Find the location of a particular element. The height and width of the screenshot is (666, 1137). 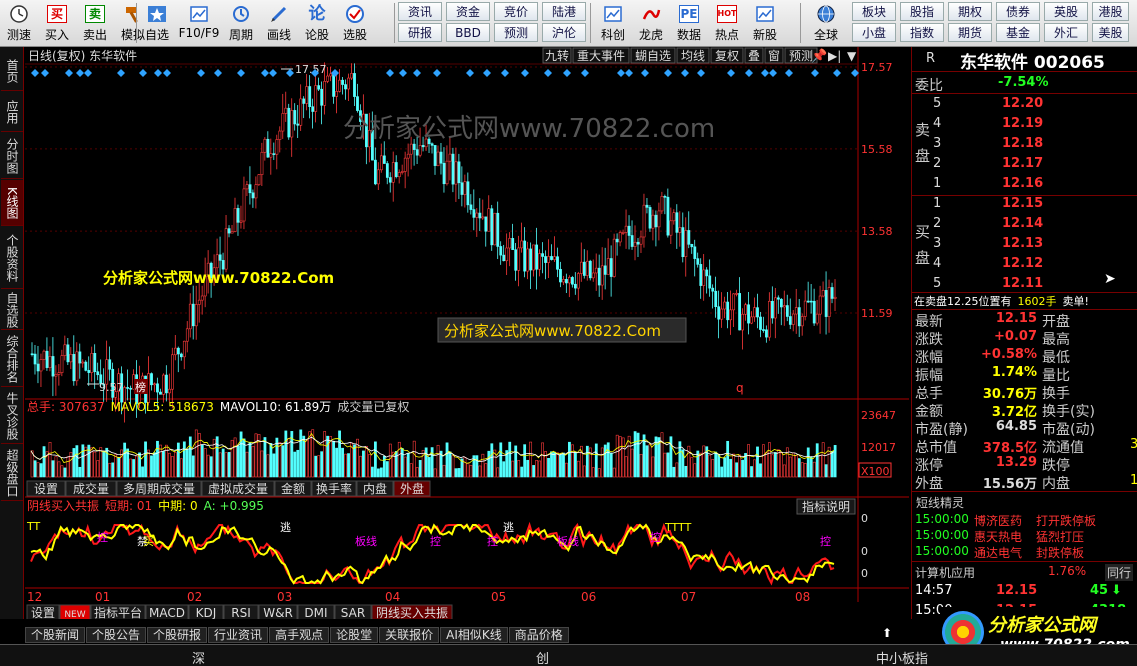

toolbar-dragon-button: 龙虎 is located at coordinates (651, 23).